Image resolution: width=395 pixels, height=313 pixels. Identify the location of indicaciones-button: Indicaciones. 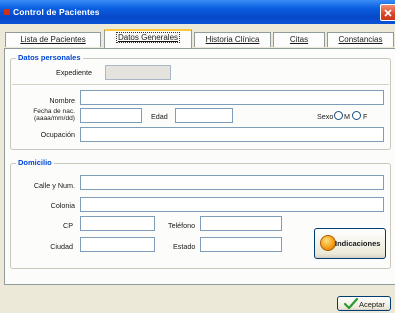
(350, 243).